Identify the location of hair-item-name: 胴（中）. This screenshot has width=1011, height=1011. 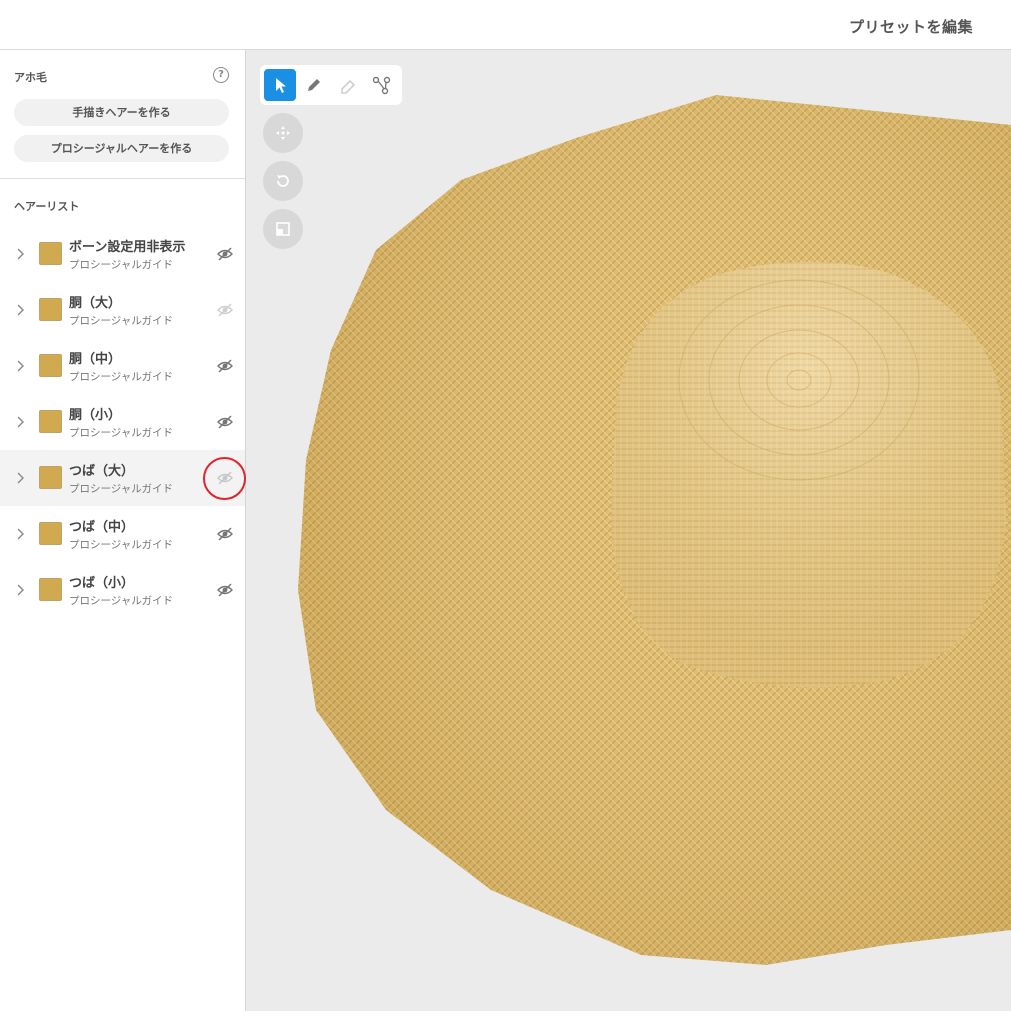
(95, 359).